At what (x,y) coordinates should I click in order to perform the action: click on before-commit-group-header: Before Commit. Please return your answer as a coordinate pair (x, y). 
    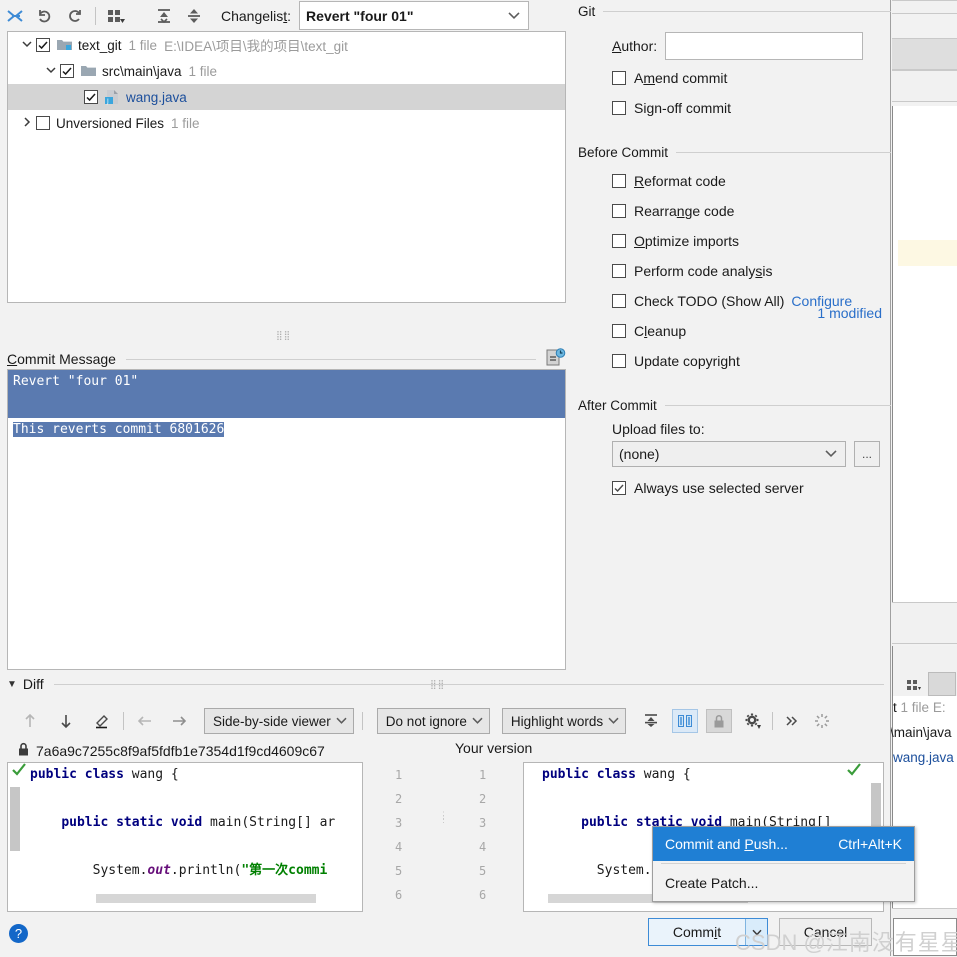
    Looking at the image, I should click on (734, 152).